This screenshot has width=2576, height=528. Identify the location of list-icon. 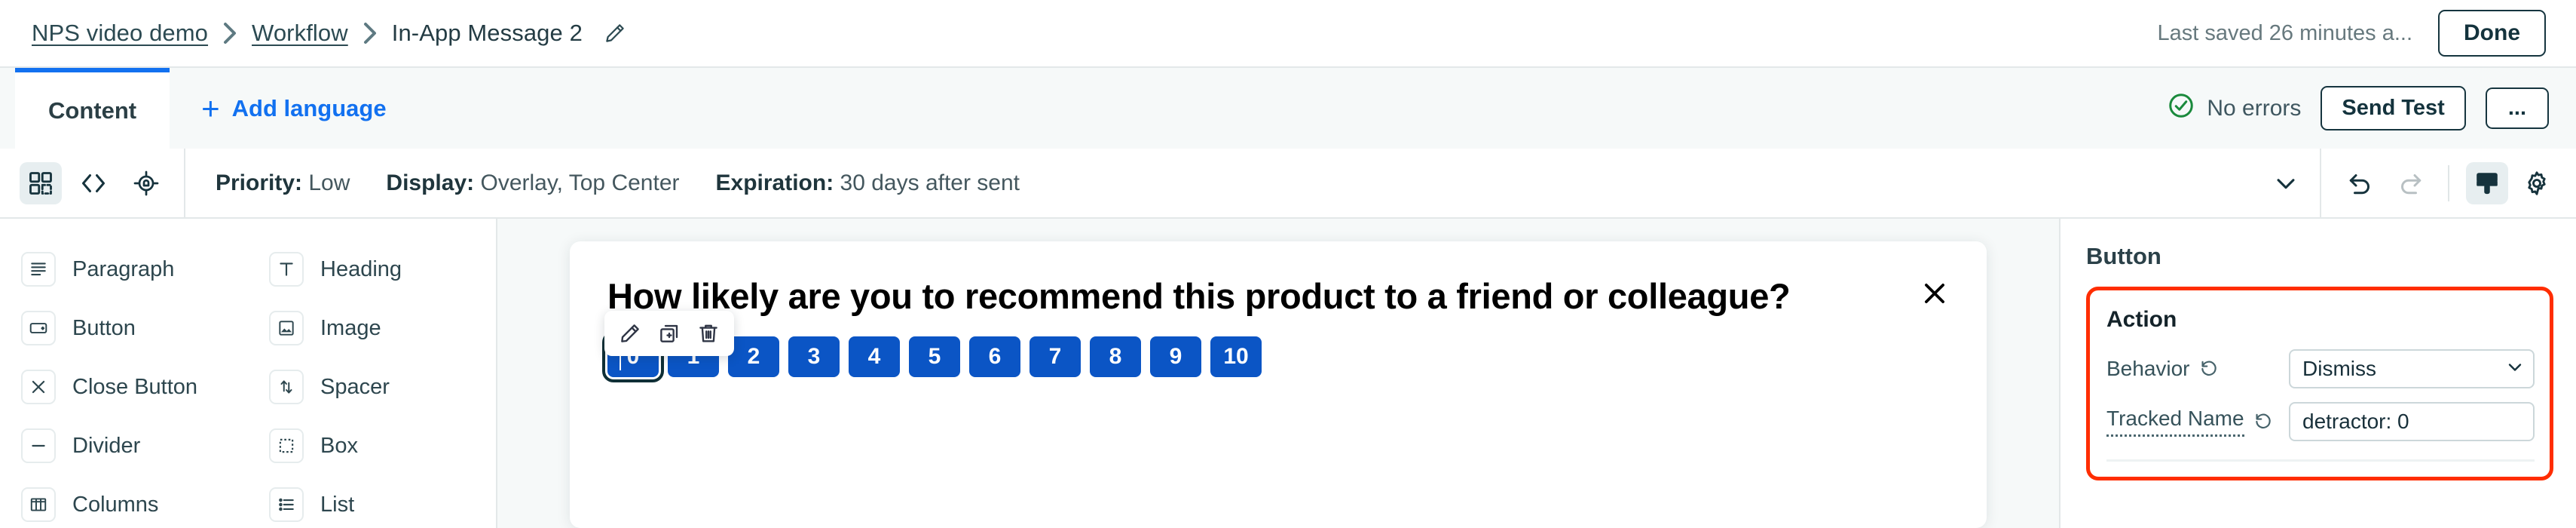
(286, 504).